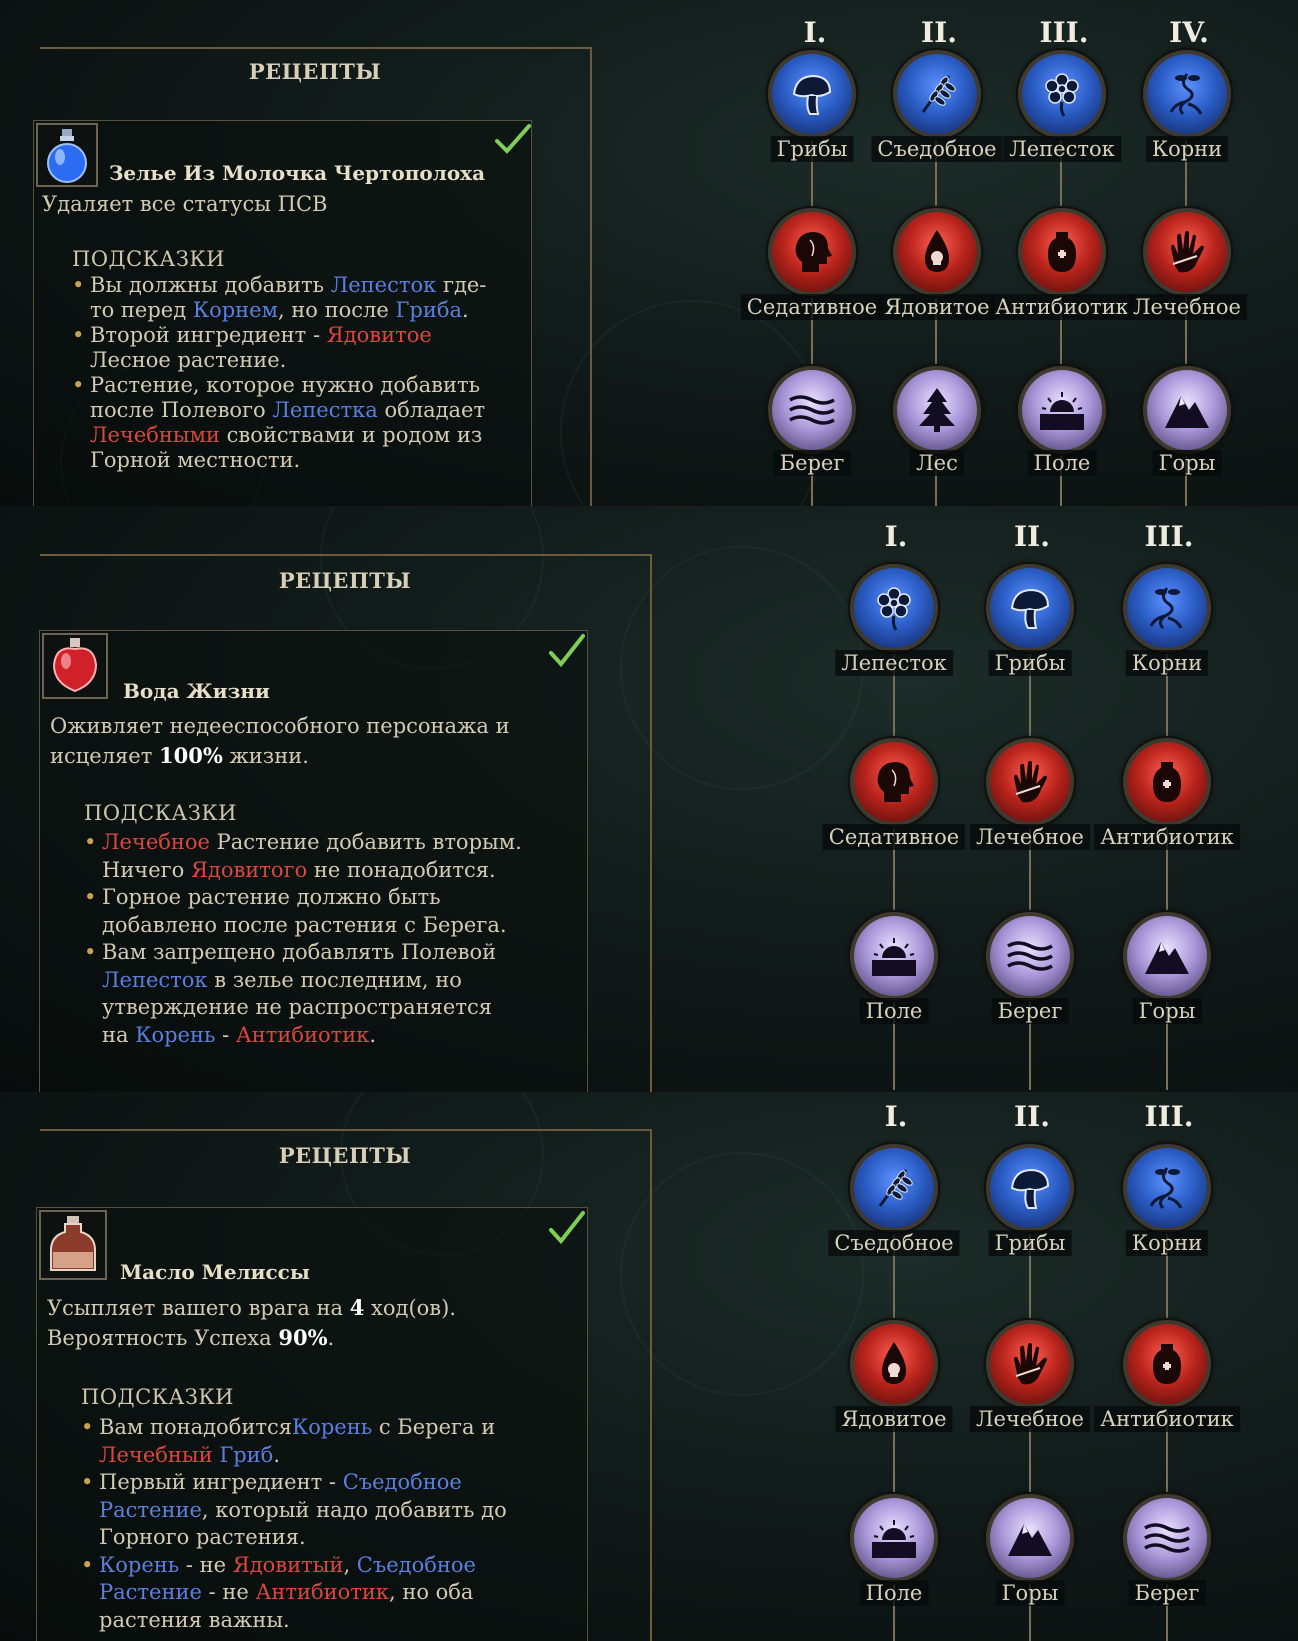  I want to click on flower-icon, so click(1062, 95).